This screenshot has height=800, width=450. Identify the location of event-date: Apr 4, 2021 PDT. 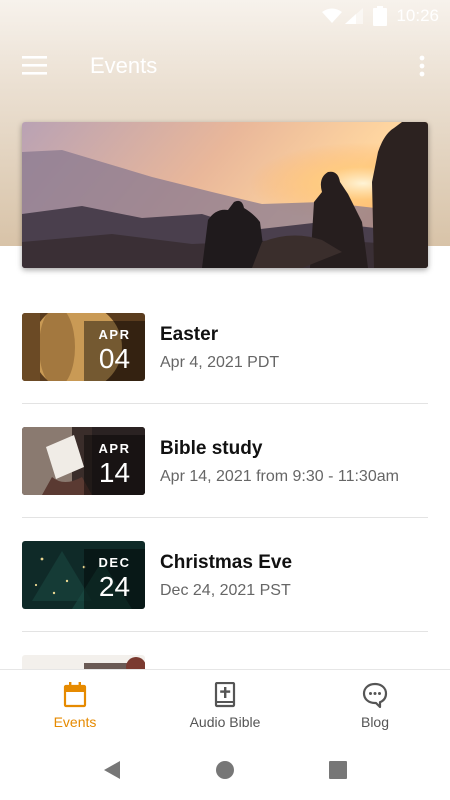
(220, 362).